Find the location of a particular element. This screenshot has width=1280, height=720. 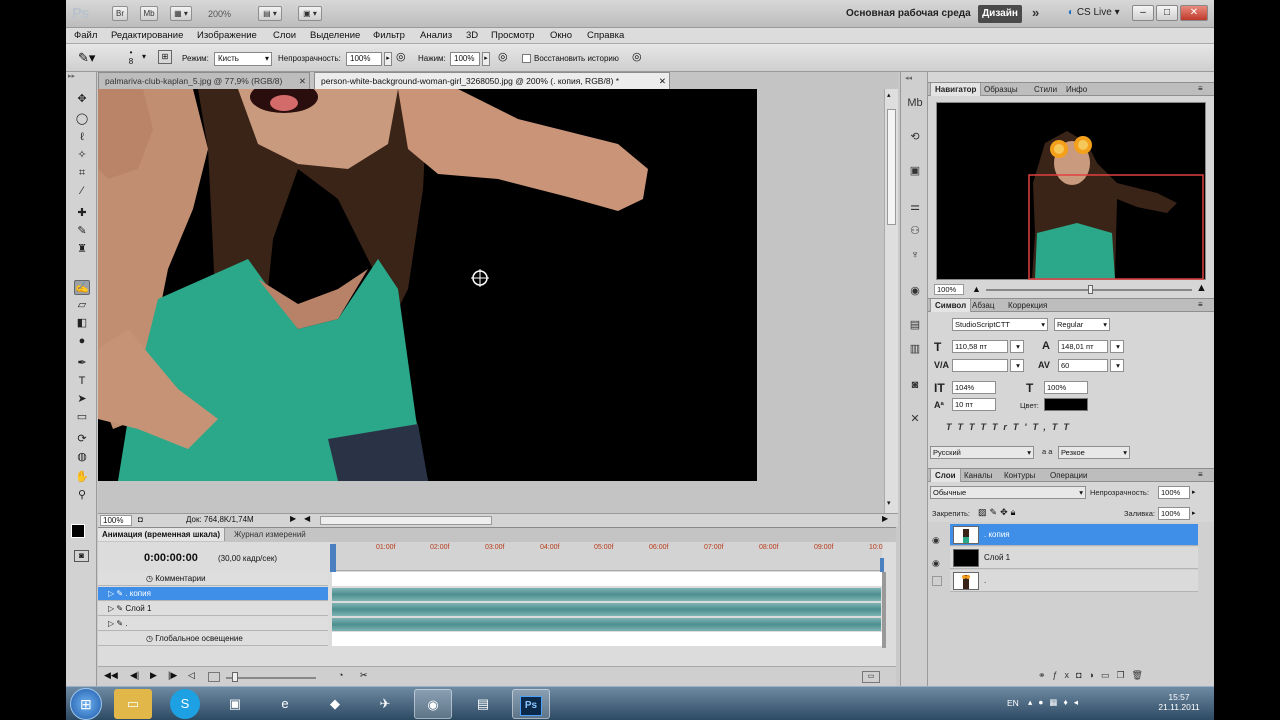

strikethrough-icon: T is located at coordinates (1069, 427).